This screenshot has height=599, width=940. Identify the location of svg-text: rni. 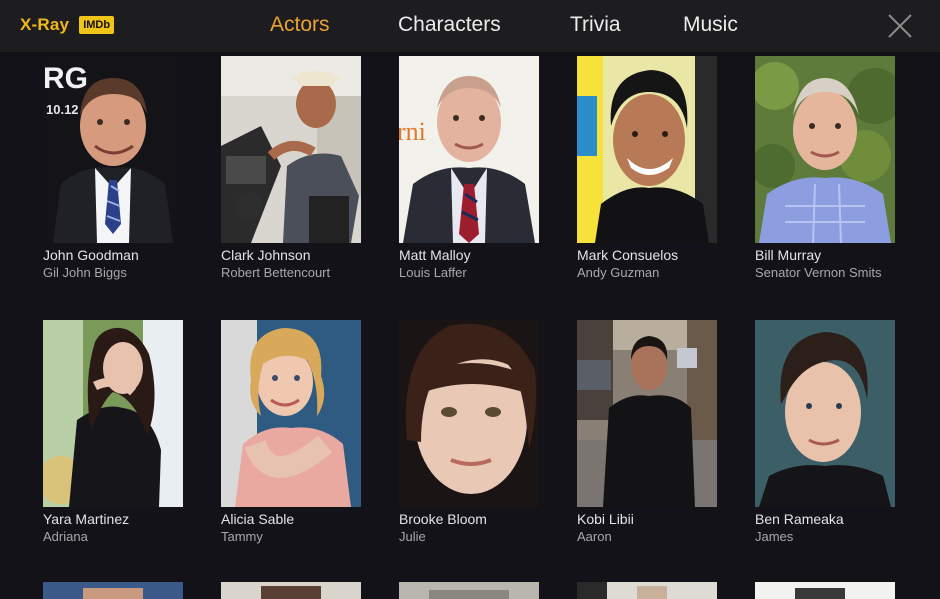
(412, 131).